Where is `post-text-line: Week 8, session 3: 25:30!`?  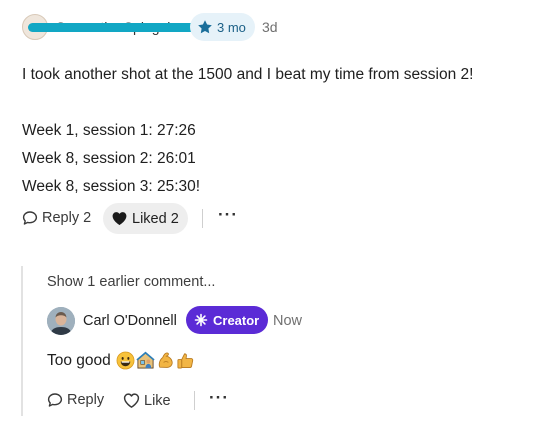 post-text-line: Week 8, session 3: 25:30! is located at coordinates (111, 186).